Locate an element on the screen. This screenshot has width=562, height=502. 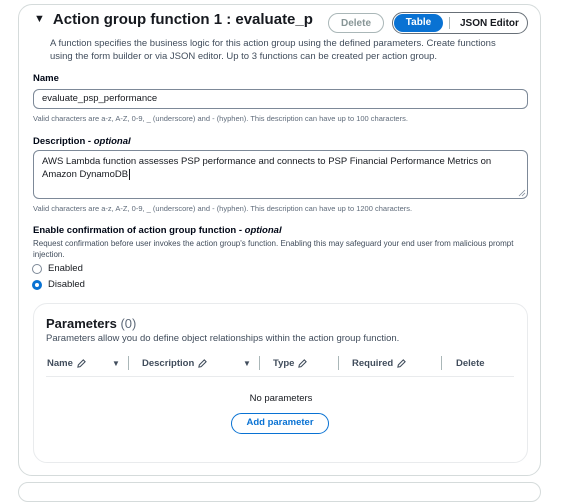
column-delete-label: Delete is located at coordinates (470, 363).